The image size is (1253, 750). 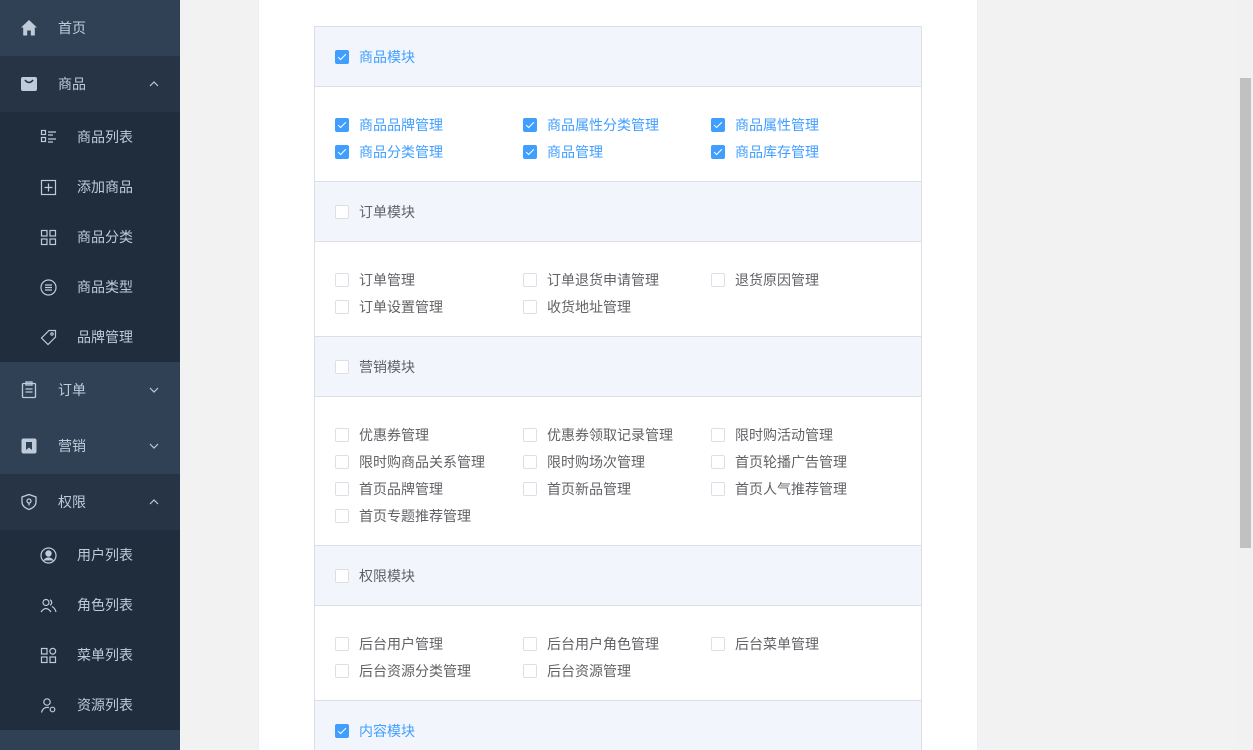 I want to click on sidebar-item-label: 菜单列表, so click(x=105, y=656).